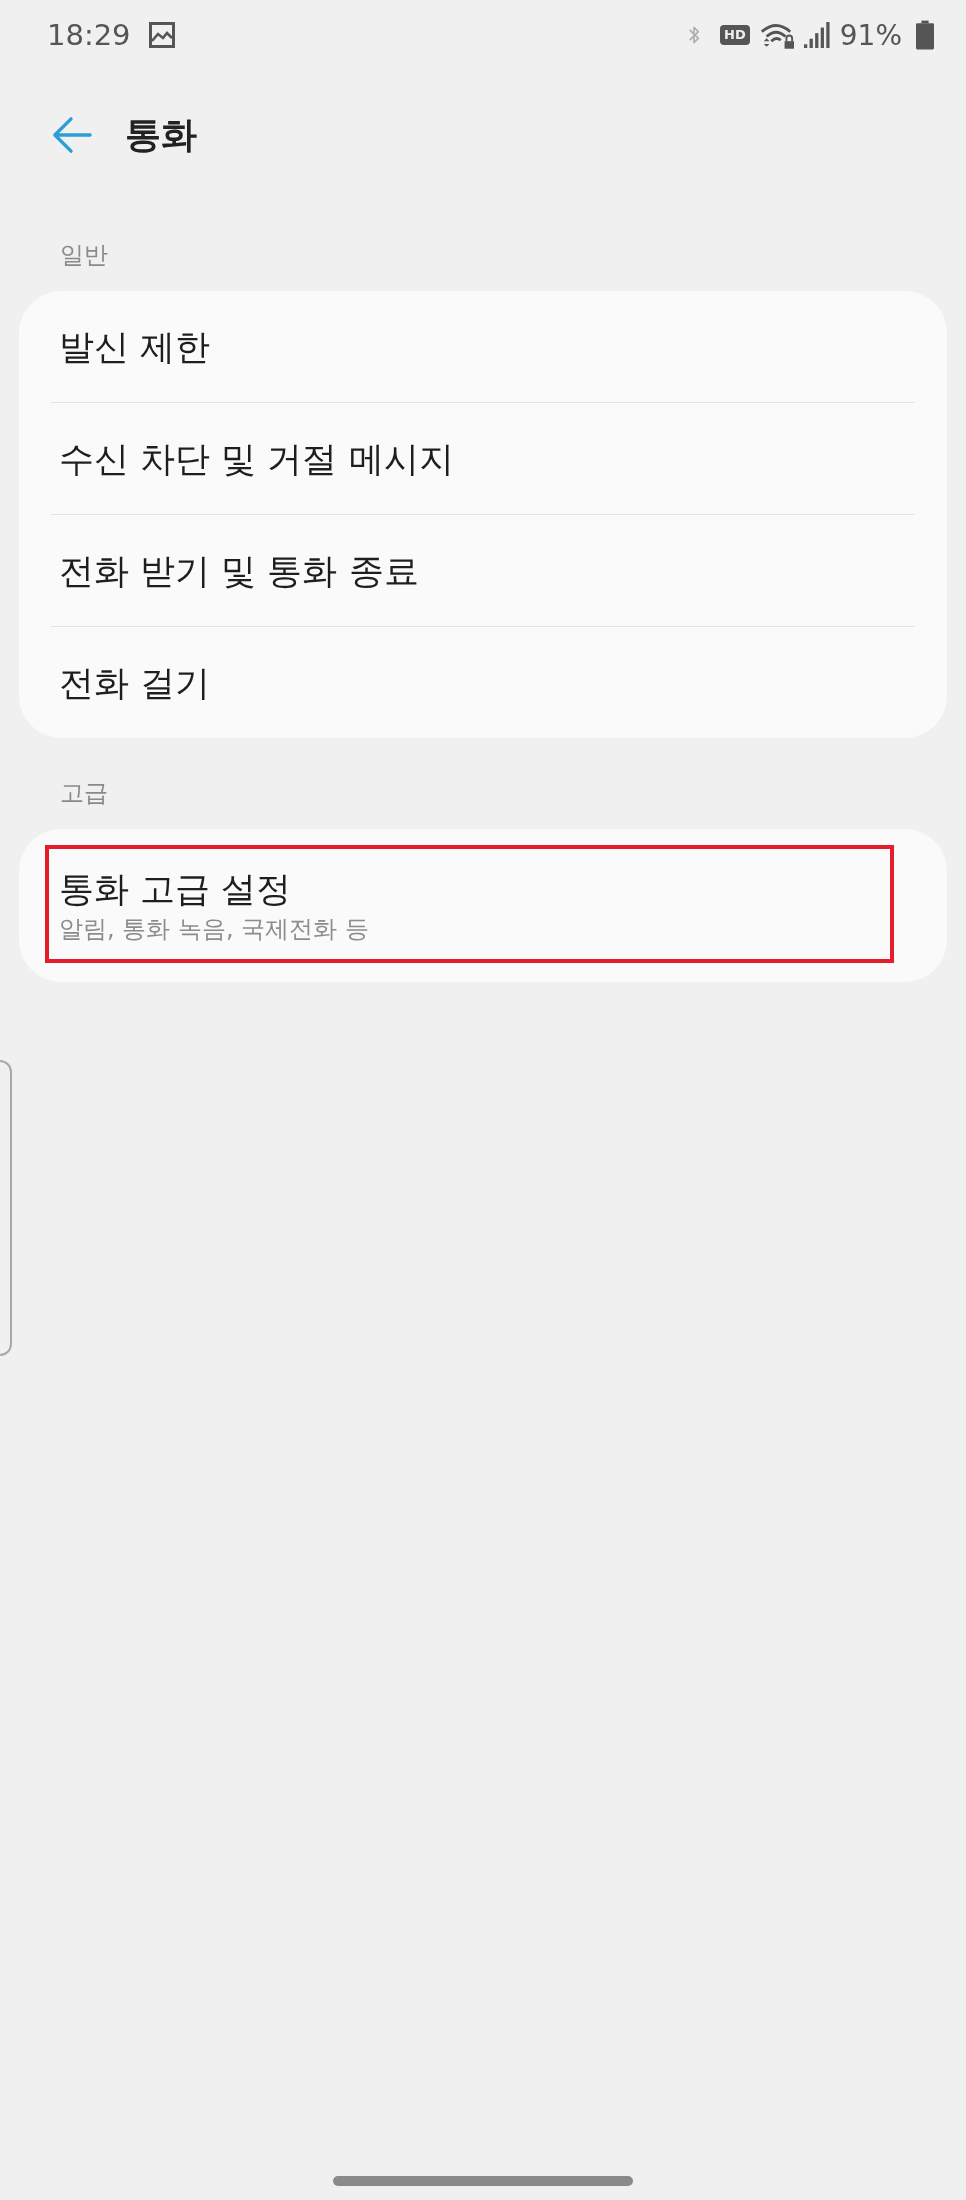 This screenshot has height=2200, width=966. I want to click on back-arrow-icon, so click(72, 135).